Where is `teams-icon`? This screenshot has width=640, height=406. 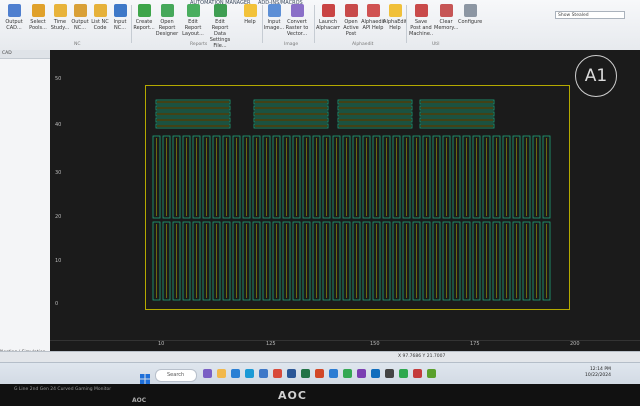
teams-icon is located at coordinates (361, 373).